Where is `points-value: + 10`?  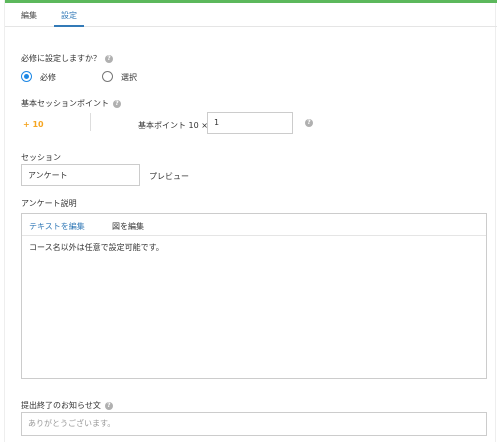
points-value: + 10 is located at coordinates (33, 124).